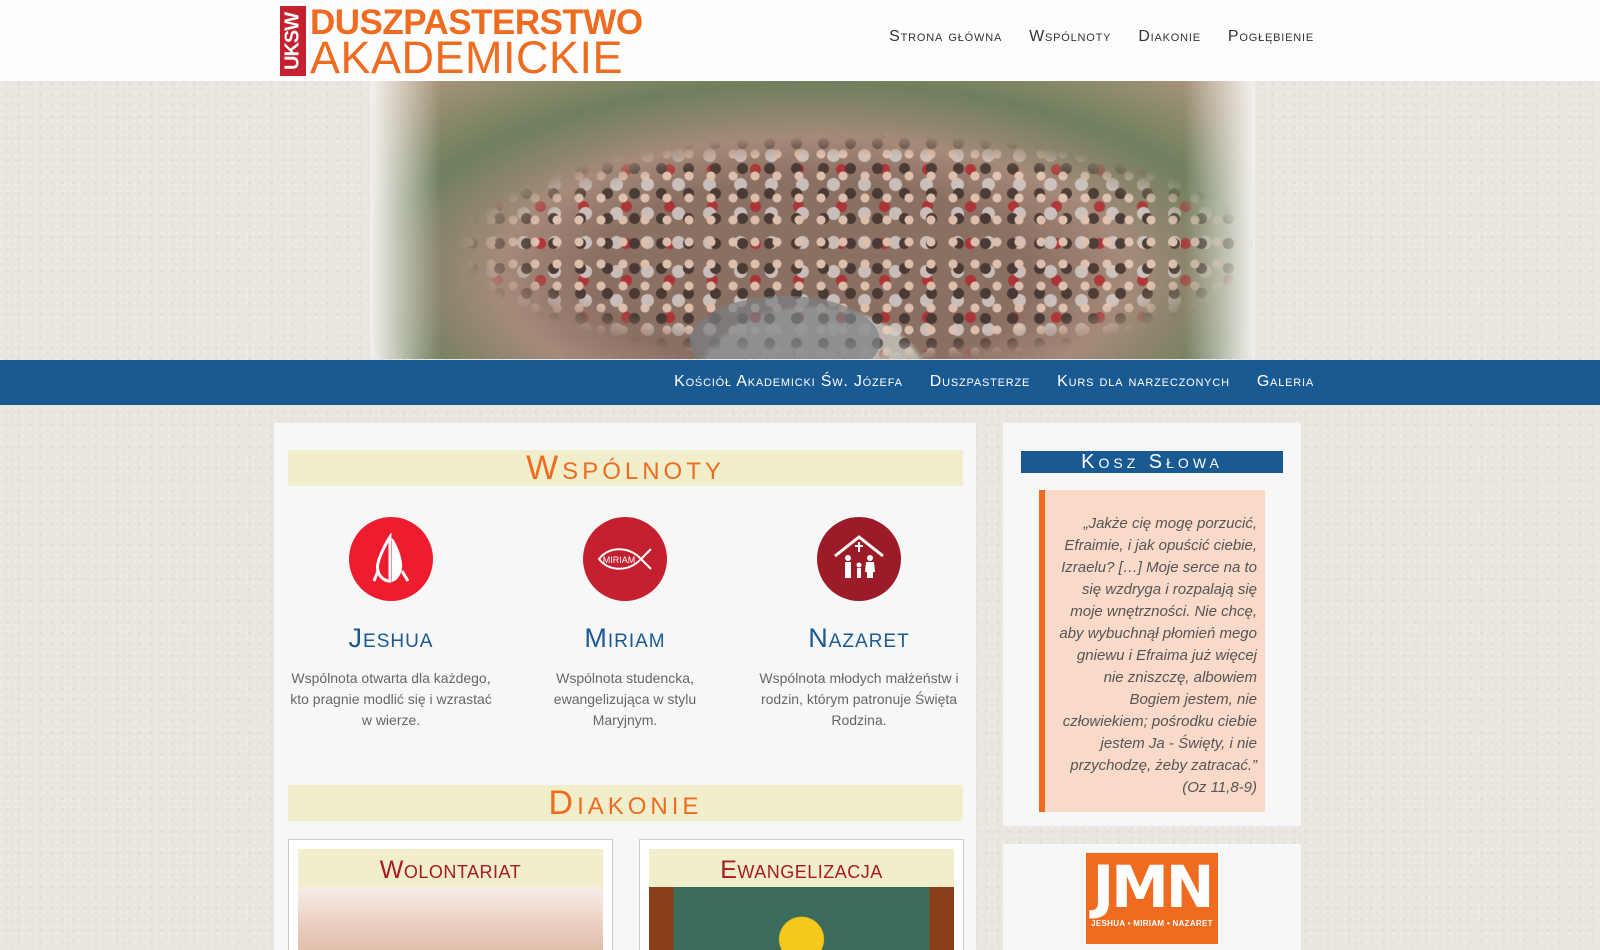 The height and width of the screenshot is (950, 1600). What do you see at coordinates (625, 468) in the screenshot?
I see `section-title-wspolnoty: Wspólnoty` at bounding box center [625, 468].